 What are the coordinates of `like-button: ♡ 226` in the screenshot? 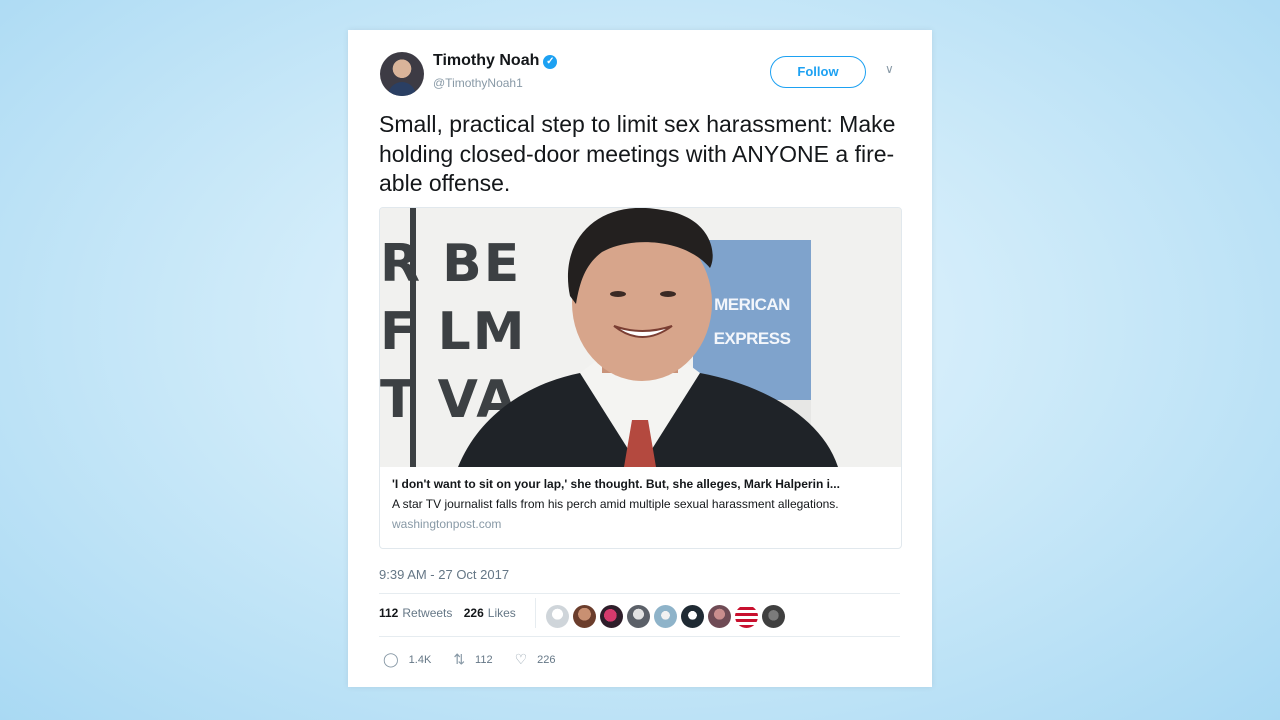 It's located at (535, 659).